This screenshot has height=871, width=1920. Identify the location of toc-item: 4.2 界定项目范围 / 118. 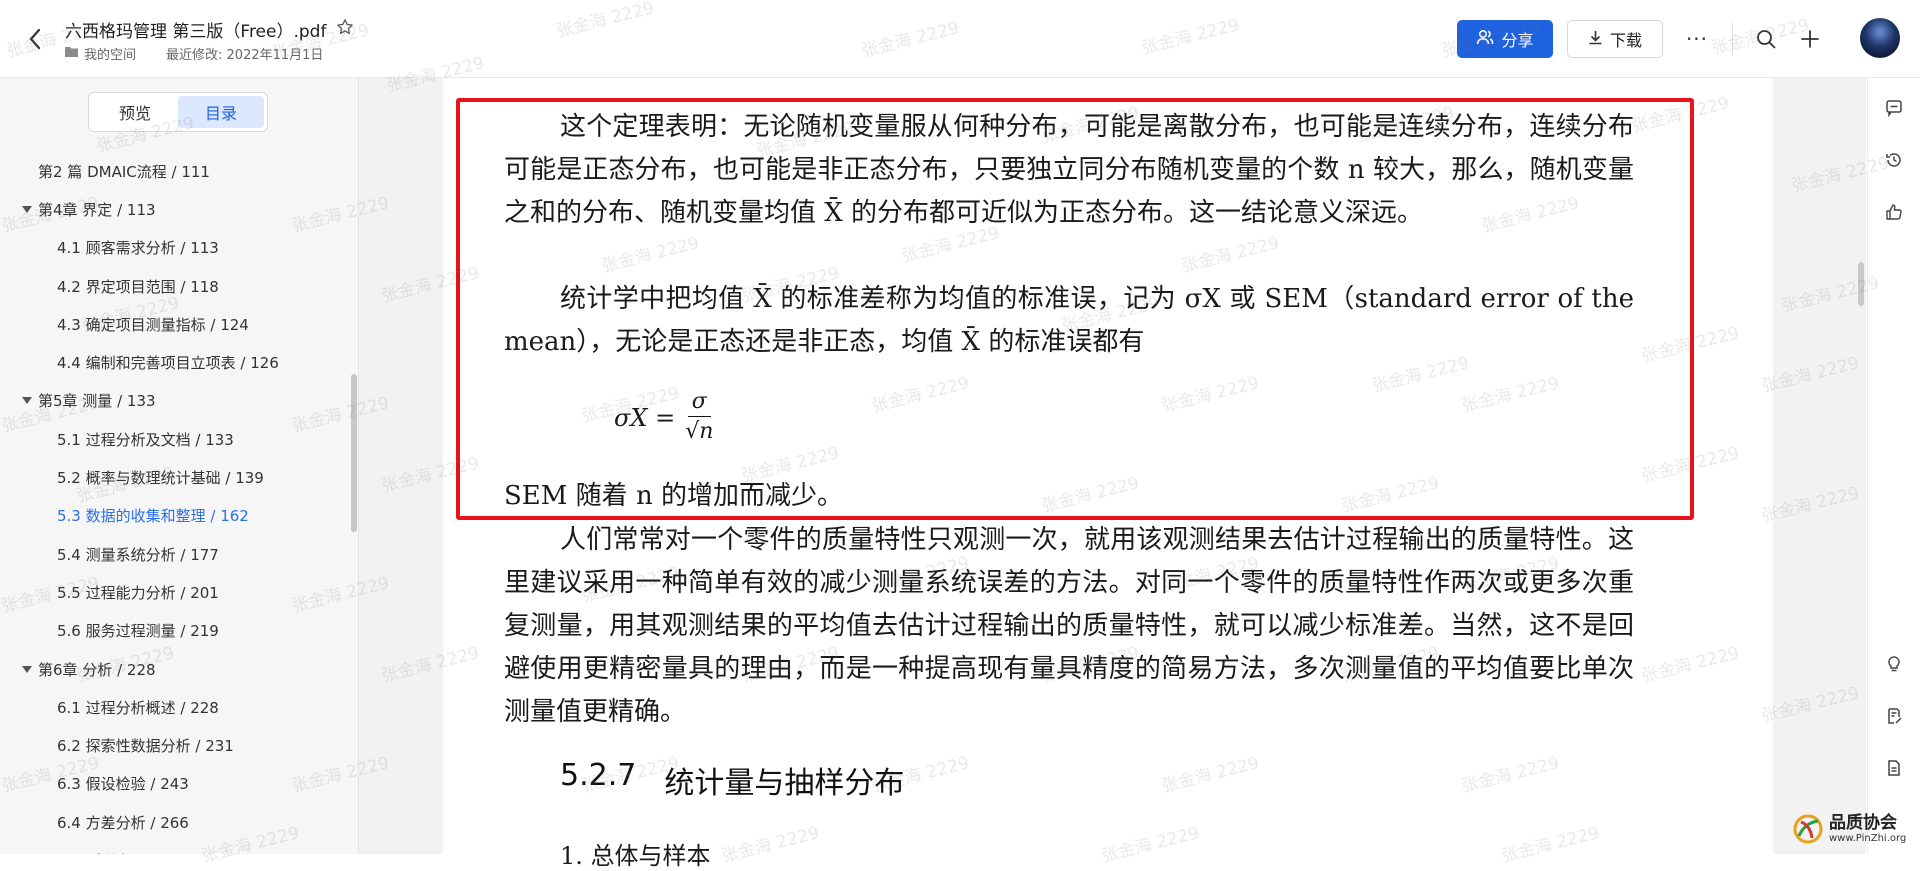
(175, 286).